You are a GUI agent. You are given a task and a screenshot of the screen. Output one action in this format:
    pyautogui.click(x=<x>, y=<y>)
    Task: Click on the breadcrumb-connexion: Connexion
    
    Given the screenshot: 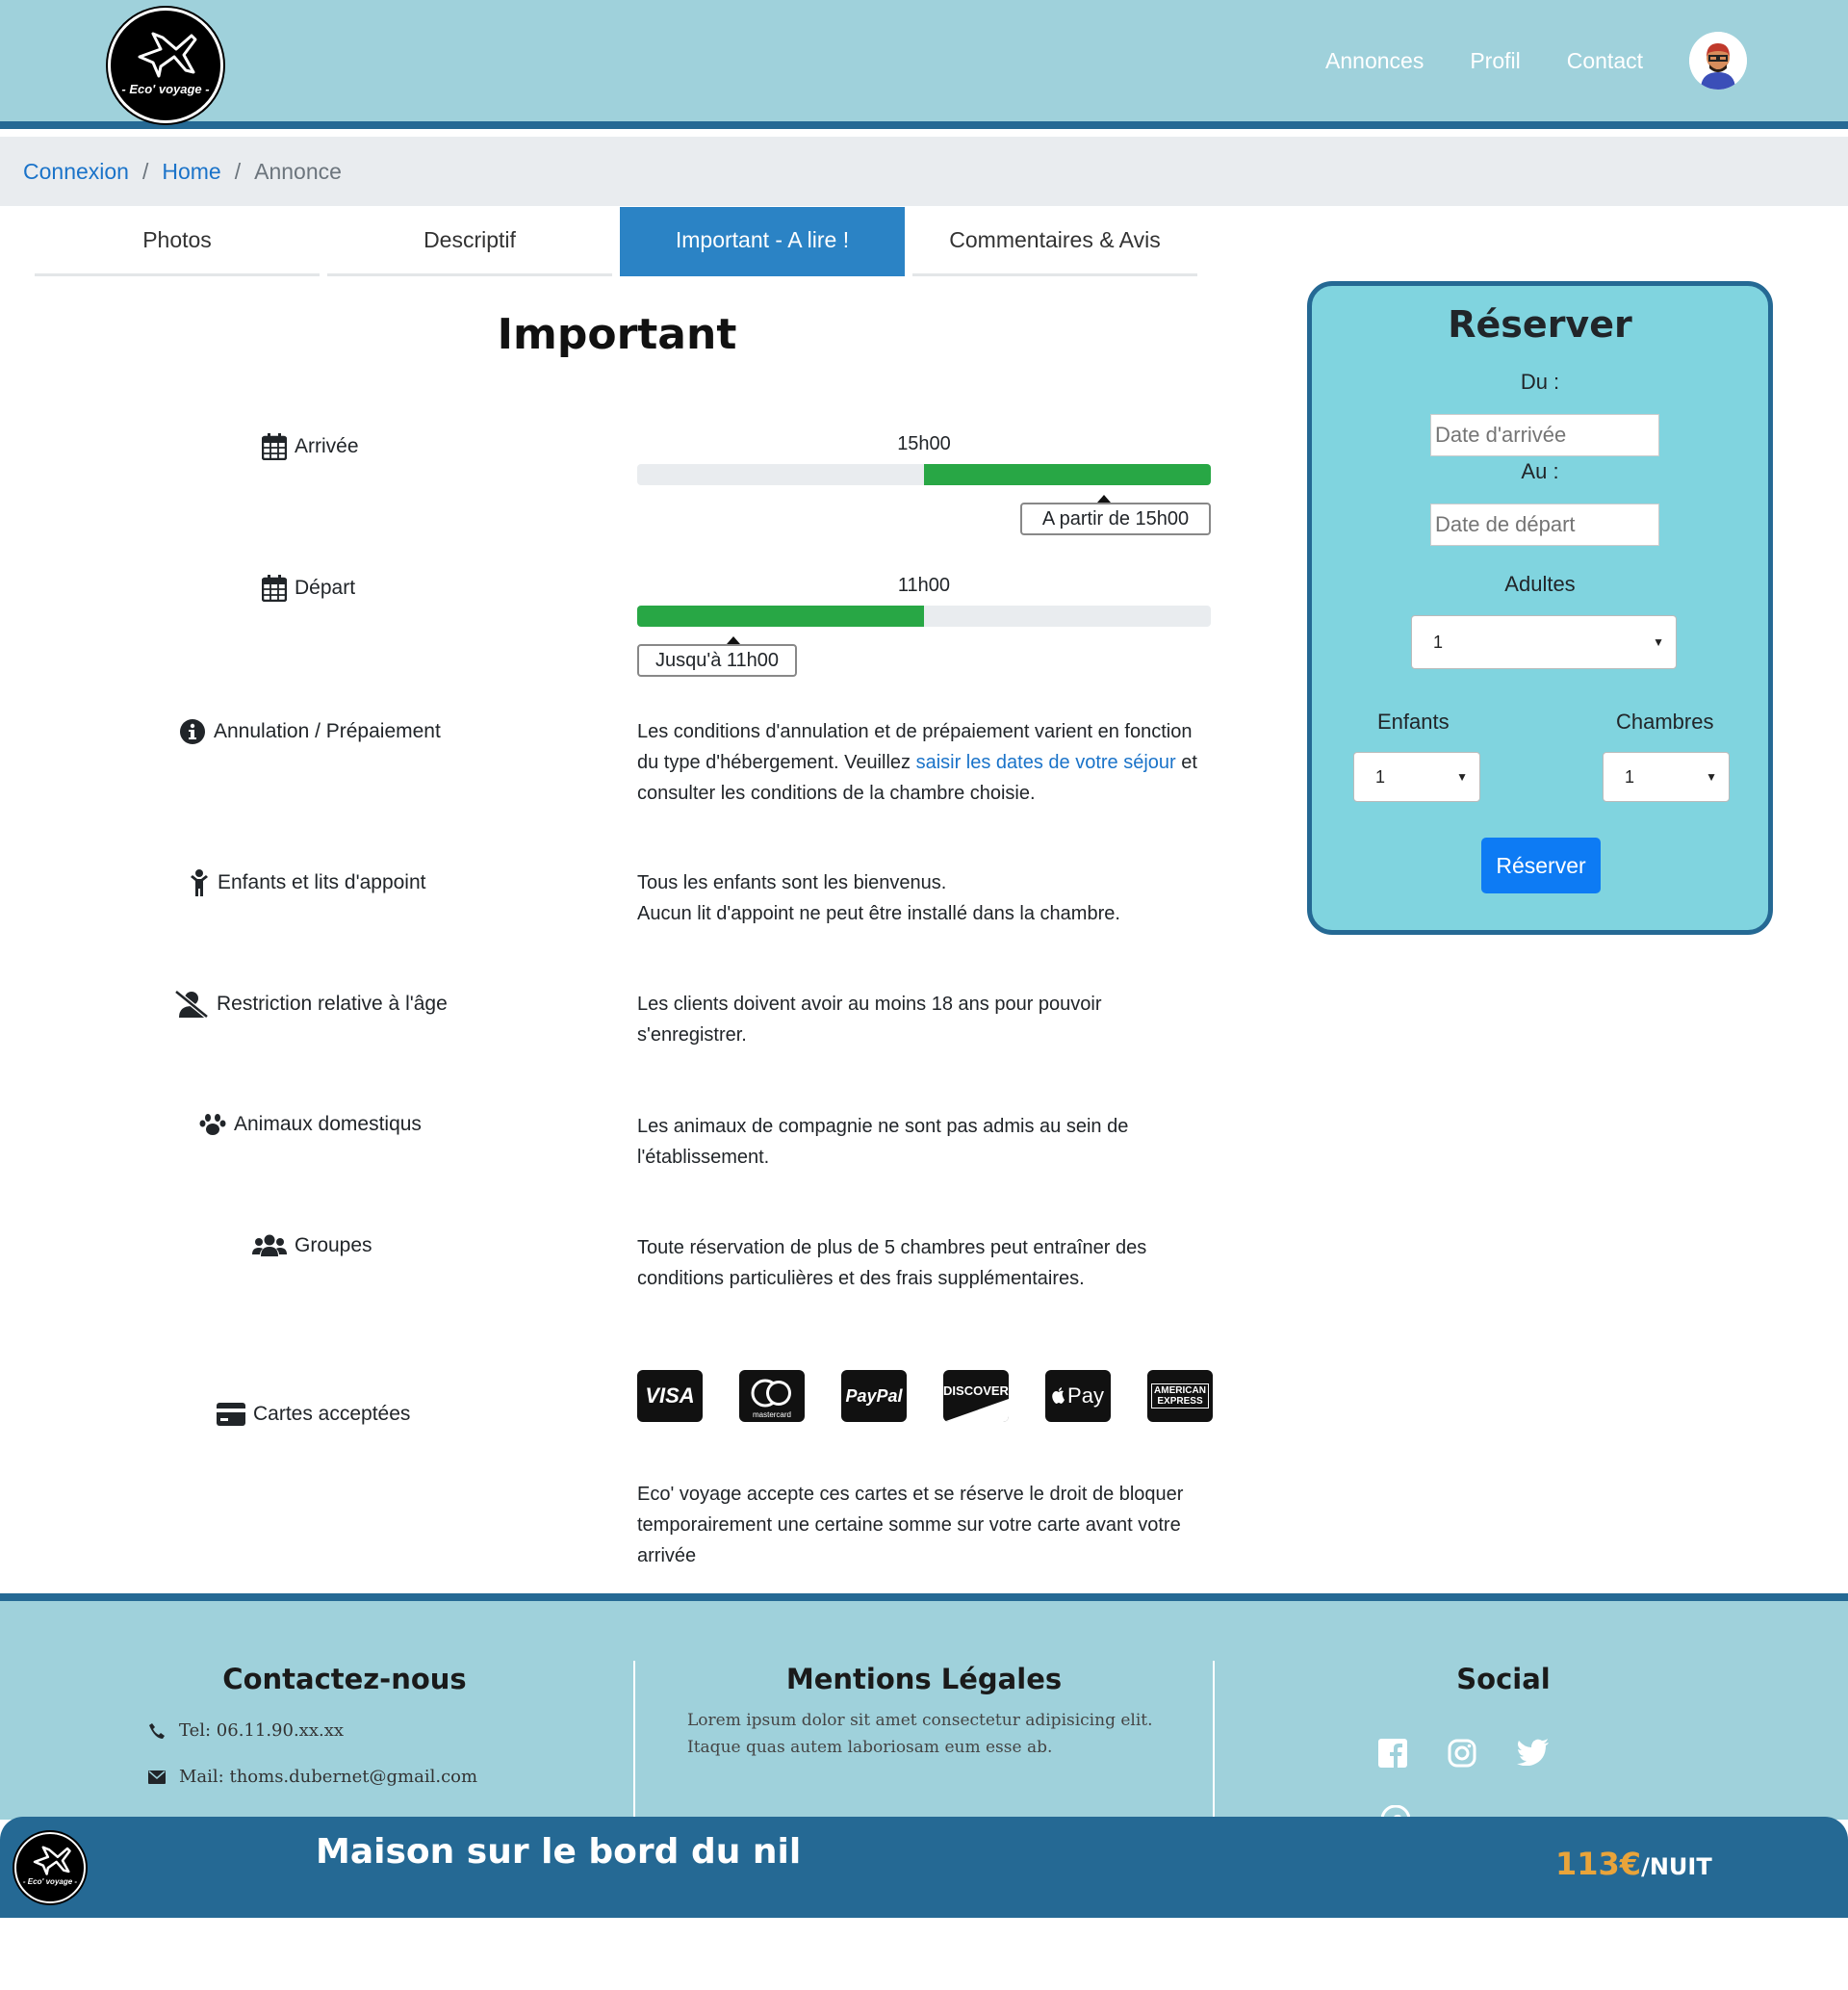 What is the action you would take?
    pyautogui.click(x=76, y=172)
    